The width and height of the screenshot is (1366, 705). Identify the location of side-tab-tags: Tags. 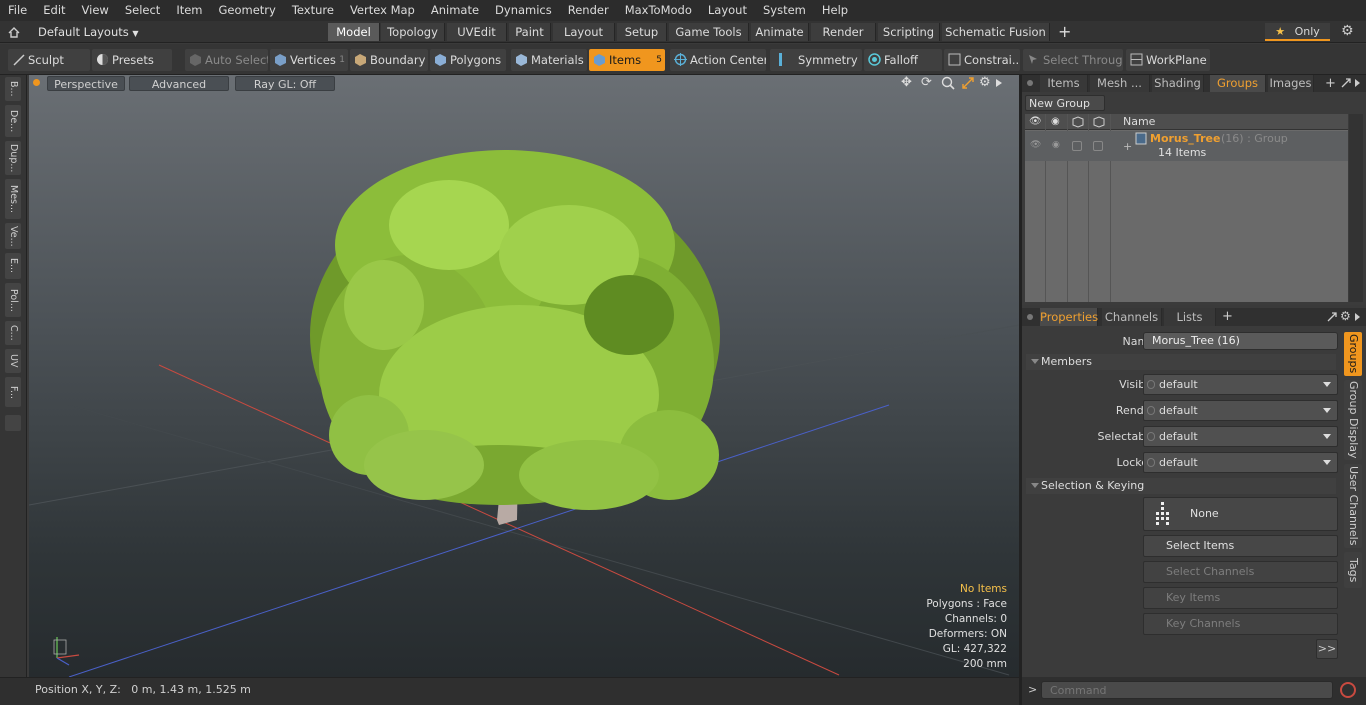
(1353, 570).